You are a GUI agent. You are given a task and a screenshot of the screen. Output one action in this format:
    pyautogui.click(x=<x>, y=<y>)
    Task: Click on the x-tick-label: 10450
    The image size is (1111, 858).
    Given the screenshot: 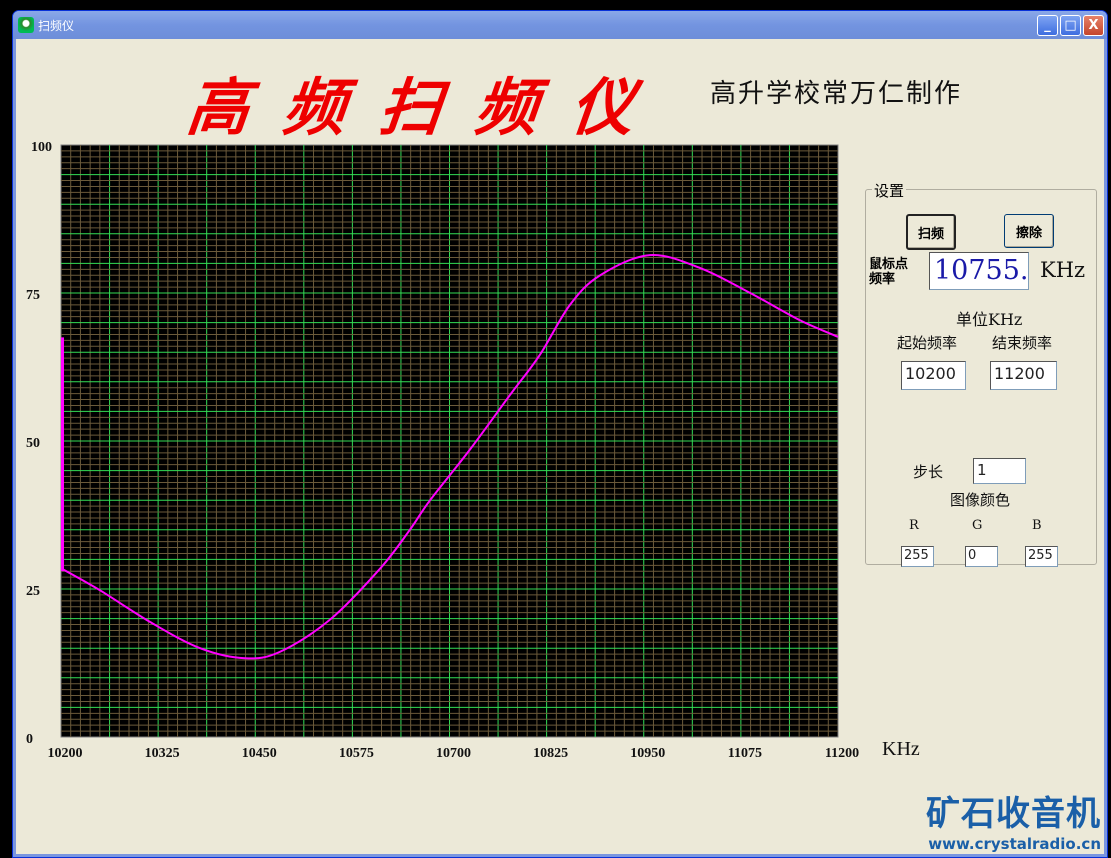 What is the action you would take?
    pyautogui.click(x=259, y=753)
    